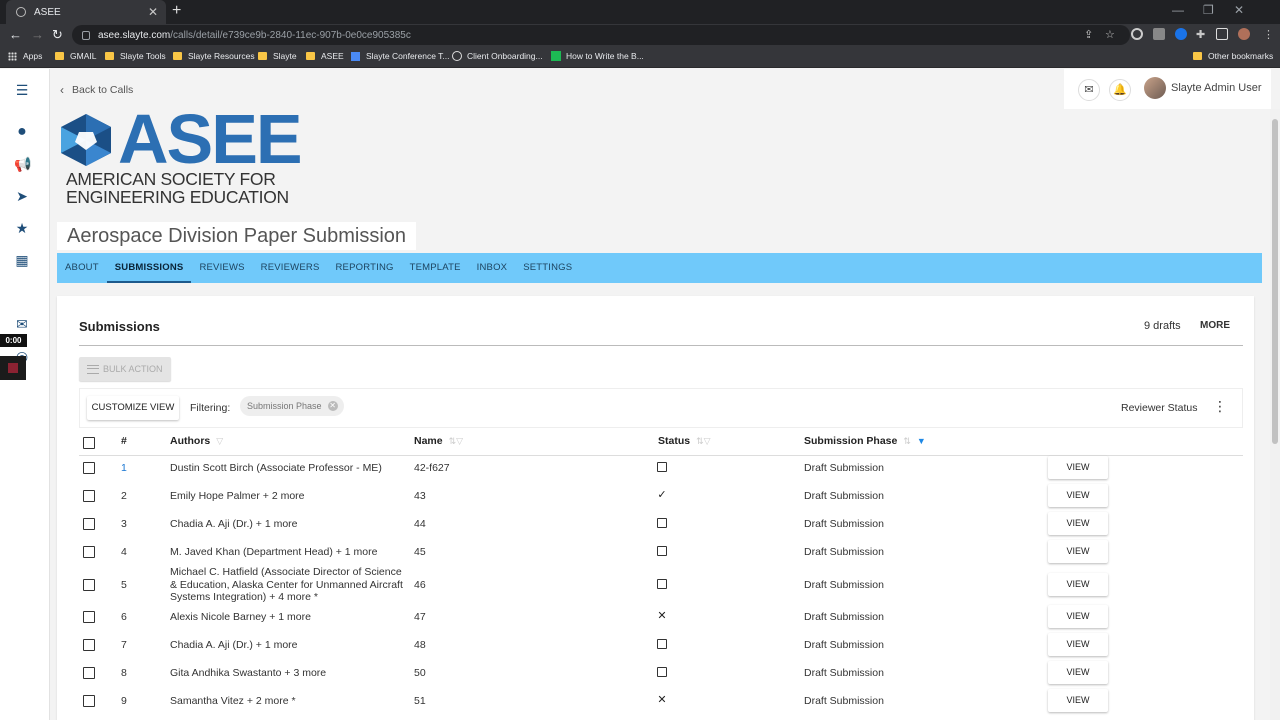 This screenshot has width=1280, height=720. Describe the element at coordinates (684, 441) in the screenshot. I see `col-status: Status ⇅▽` at that location.